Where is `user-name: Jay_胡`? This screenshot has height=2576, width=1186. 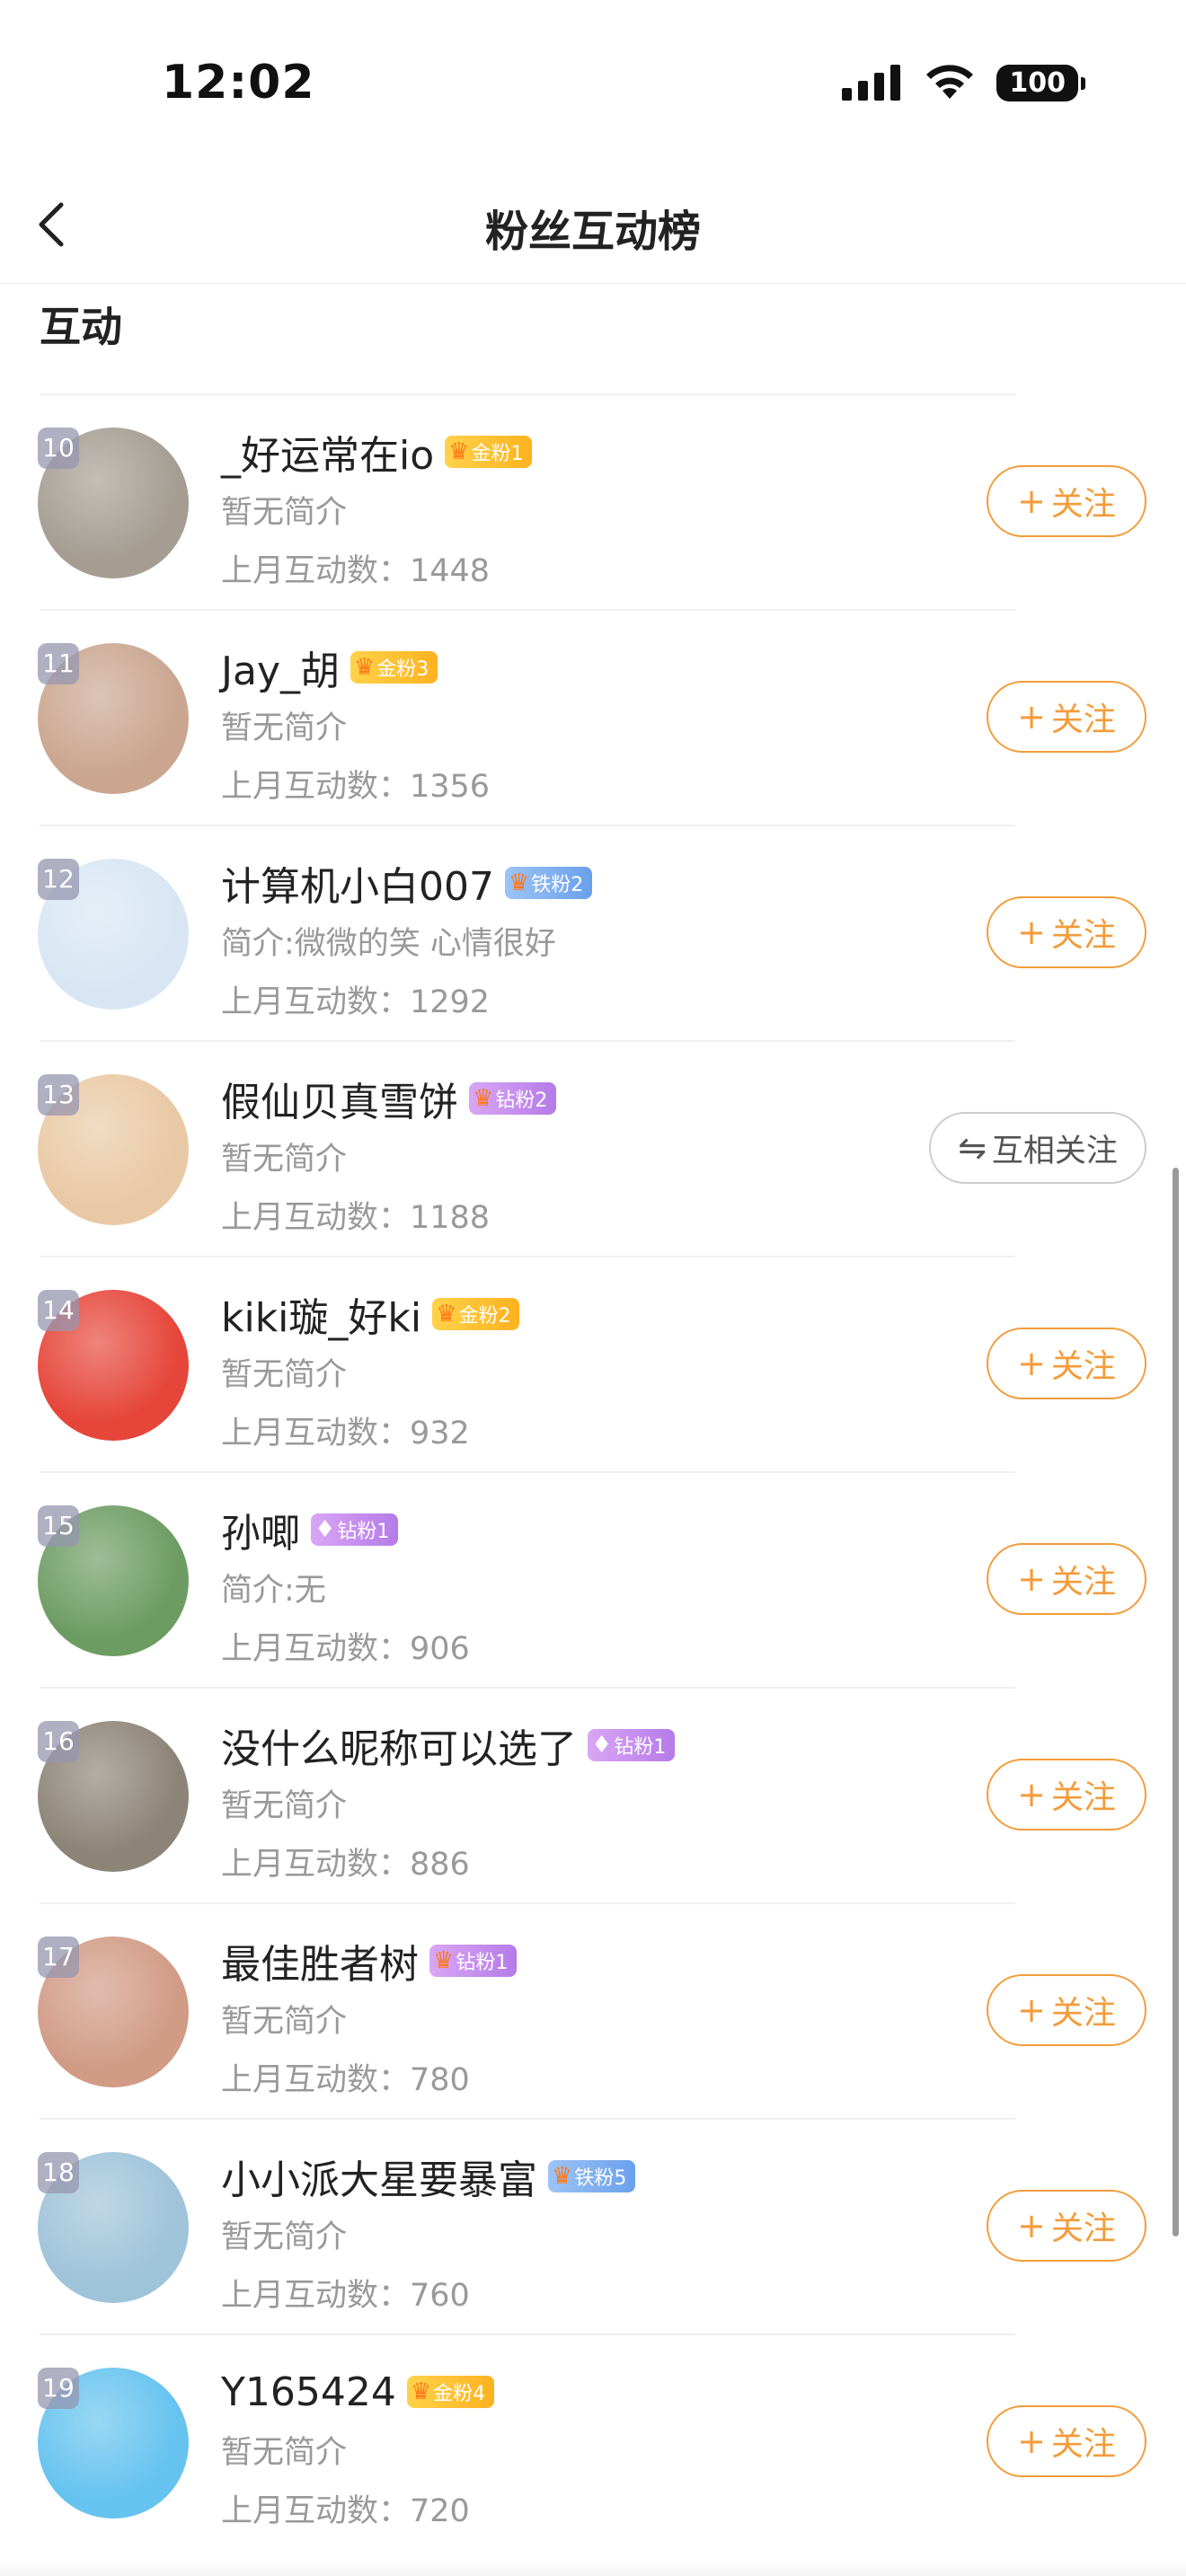
user-name: Jay_胡 is located at coordinates (280, 667).